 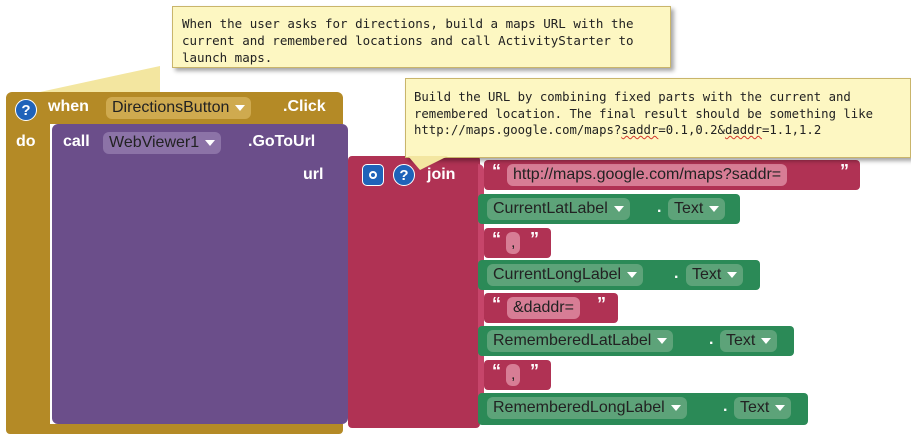 I want to click on join-comment-text: =1.1,1.2, so click(x=792, y=130).